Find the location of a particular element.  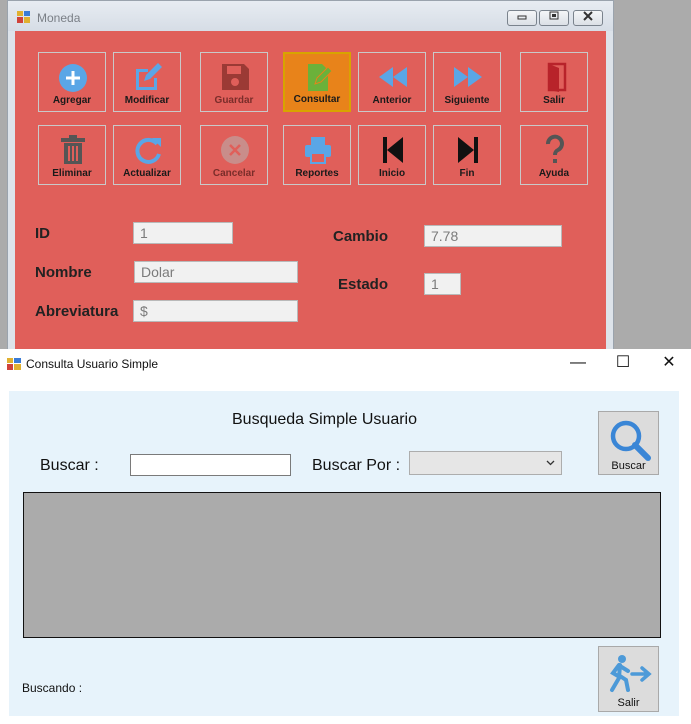

reportes-label: Reportes is located at coordinates (317, 173).